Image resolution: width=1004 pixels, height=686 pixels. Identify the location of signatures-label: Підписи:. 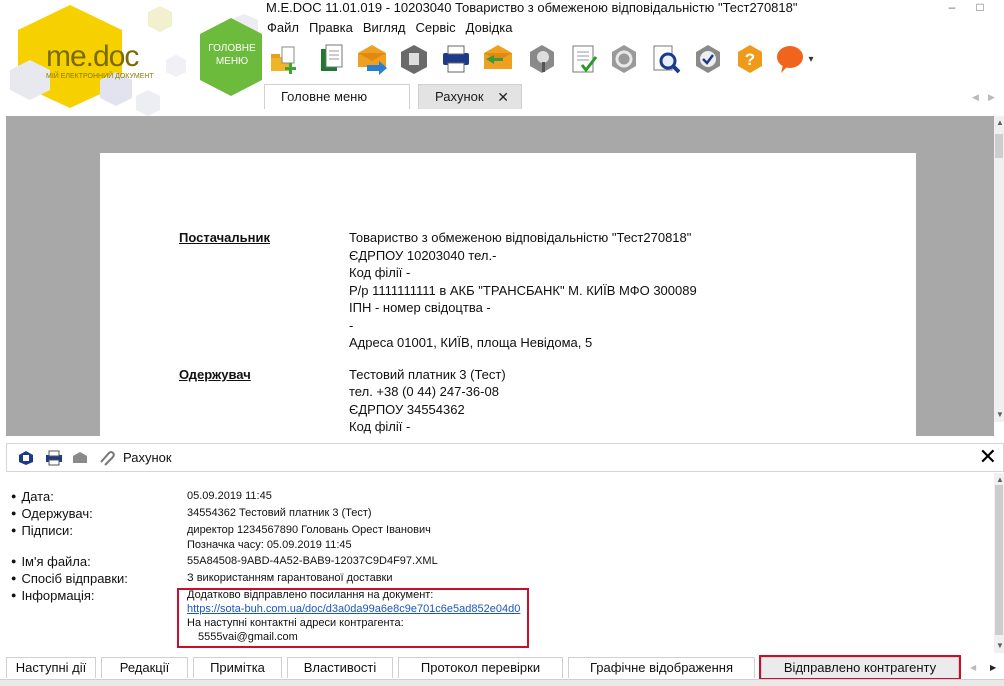
(47, 530).